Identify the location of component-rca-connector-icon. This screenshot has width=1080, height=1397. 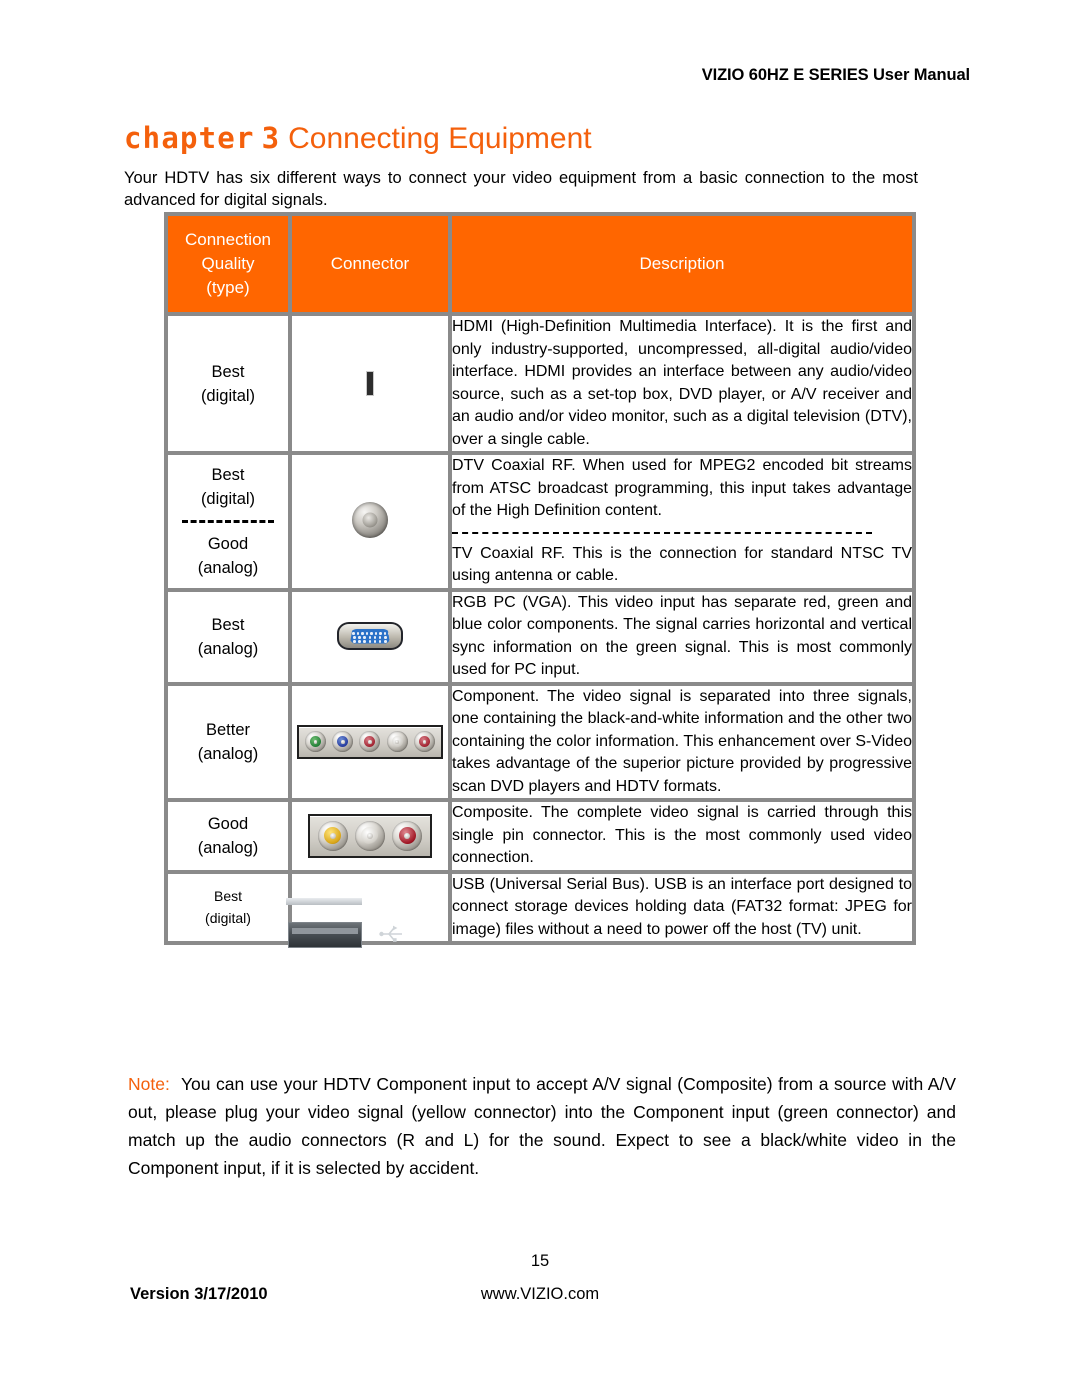
(370, 741).